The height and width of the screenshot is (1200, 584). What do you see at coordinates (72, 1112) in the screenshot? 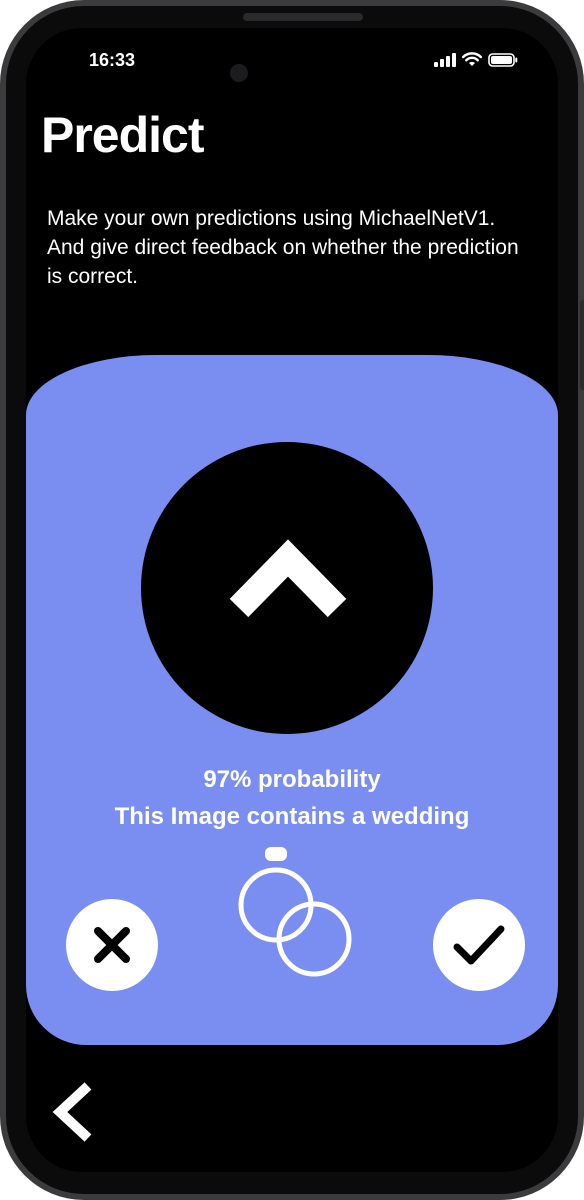
I see `chevron-left-icon` at bounding box center [72, 1112].